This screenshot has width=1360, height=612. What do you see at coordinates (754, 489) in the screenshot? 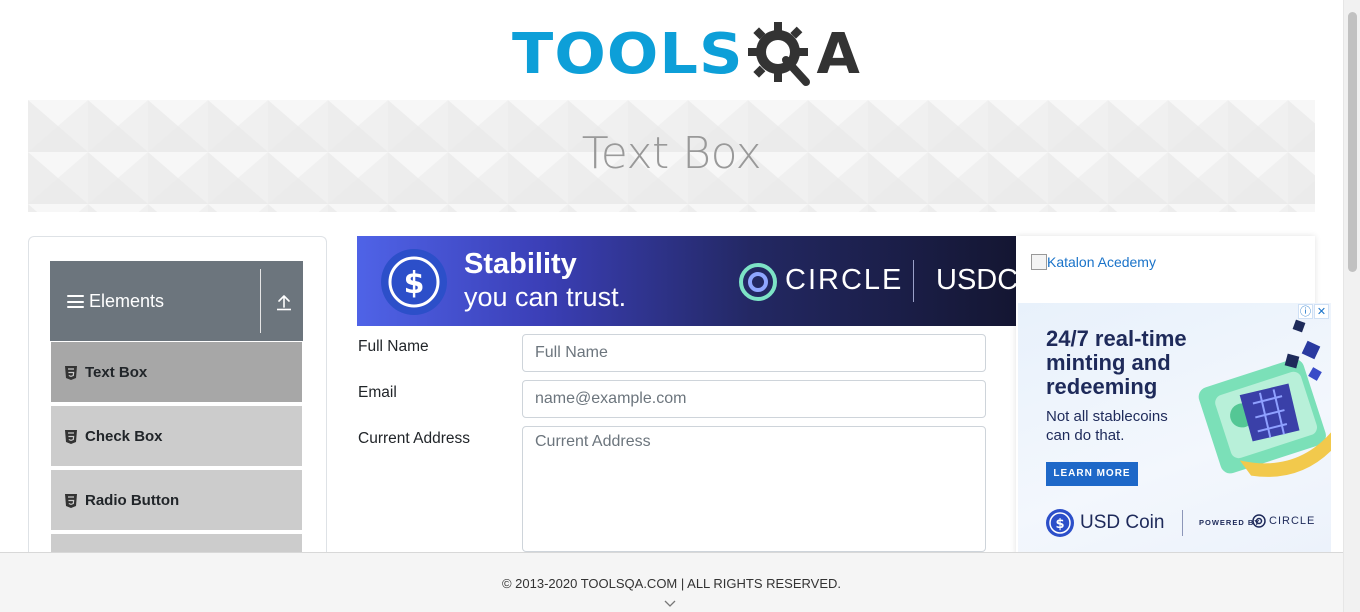
I see `current-address-textarea` at bounding box center [754, 489].